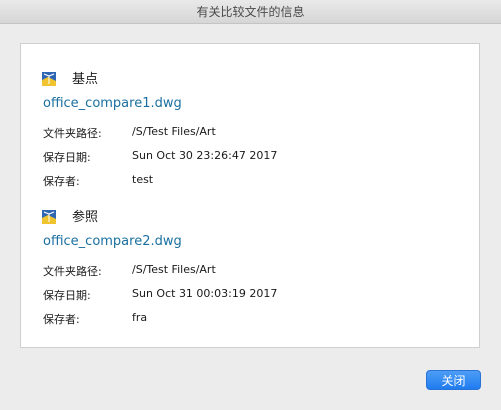 The height and width of the screenshot is (410, 501). Describe the element at coordinates (85, 79) in the screenshot. I see `base-heading: 基点` at that location.